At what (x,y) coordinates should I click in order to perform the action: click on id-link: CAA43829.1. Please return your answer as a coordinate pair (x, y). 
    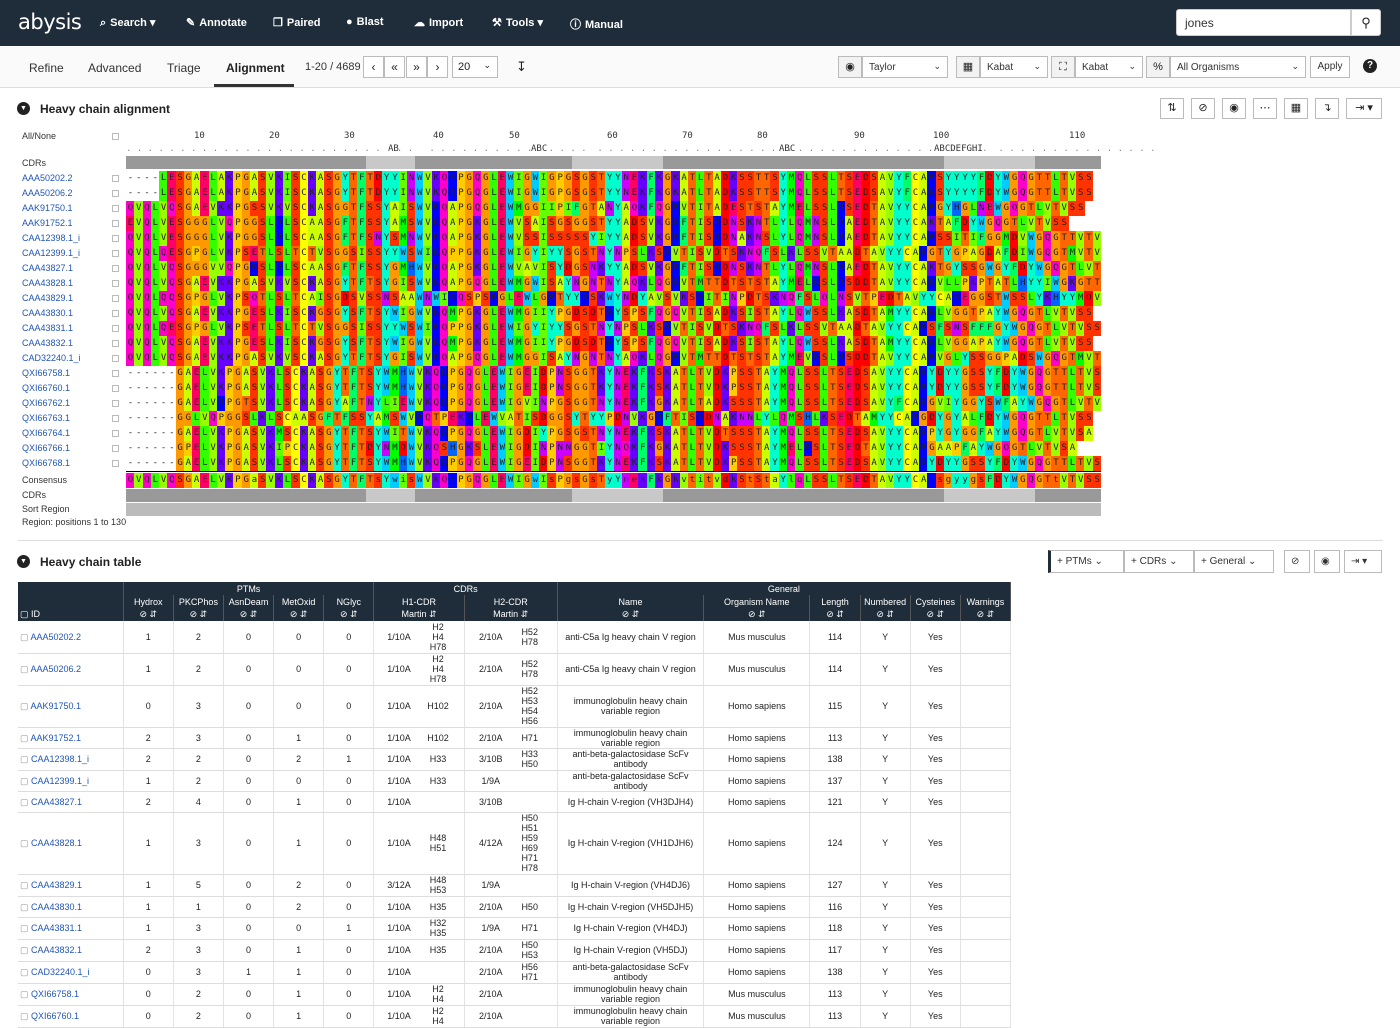
    Looking at the image, I should click on (56, 885).